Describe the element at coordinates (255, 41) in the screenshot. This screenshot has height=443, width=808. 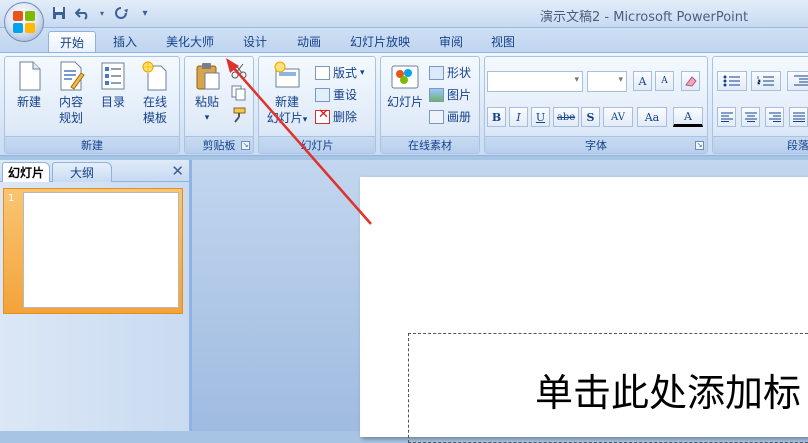
I see `tab-design: 设计` at that location.